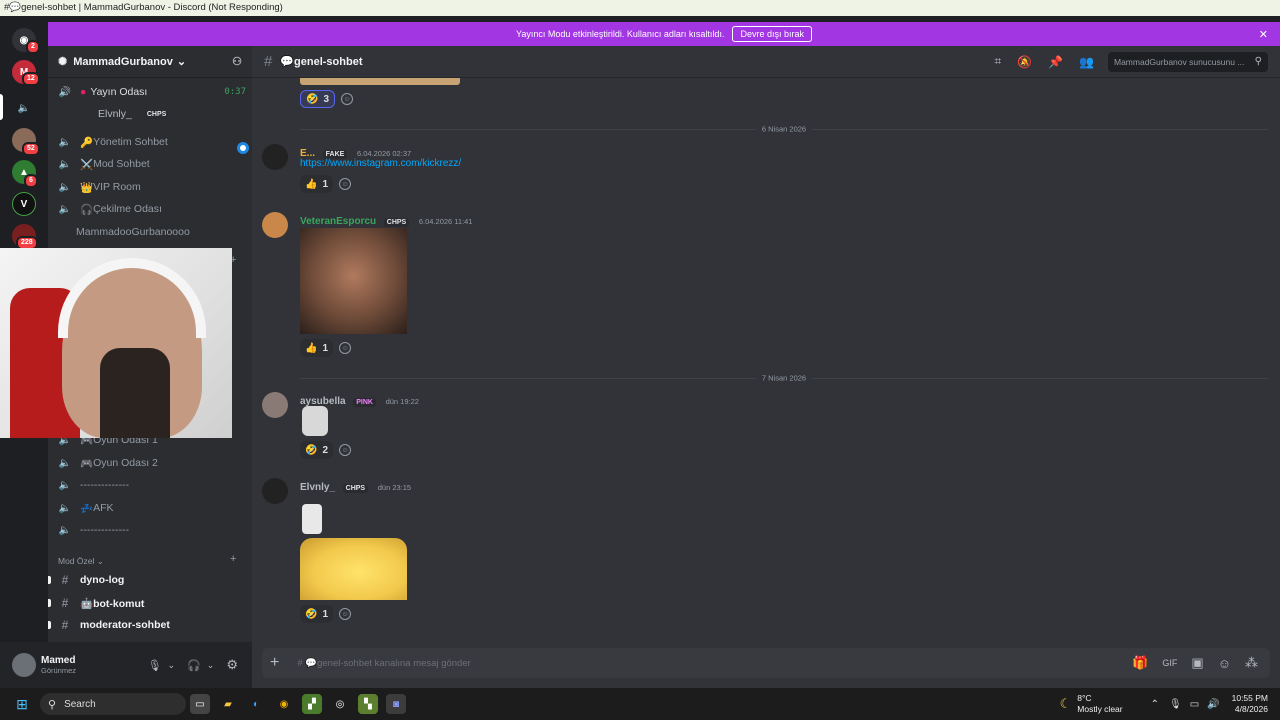  I want to click on date-divider: 6 Nisan 2026, so click(784, 129).